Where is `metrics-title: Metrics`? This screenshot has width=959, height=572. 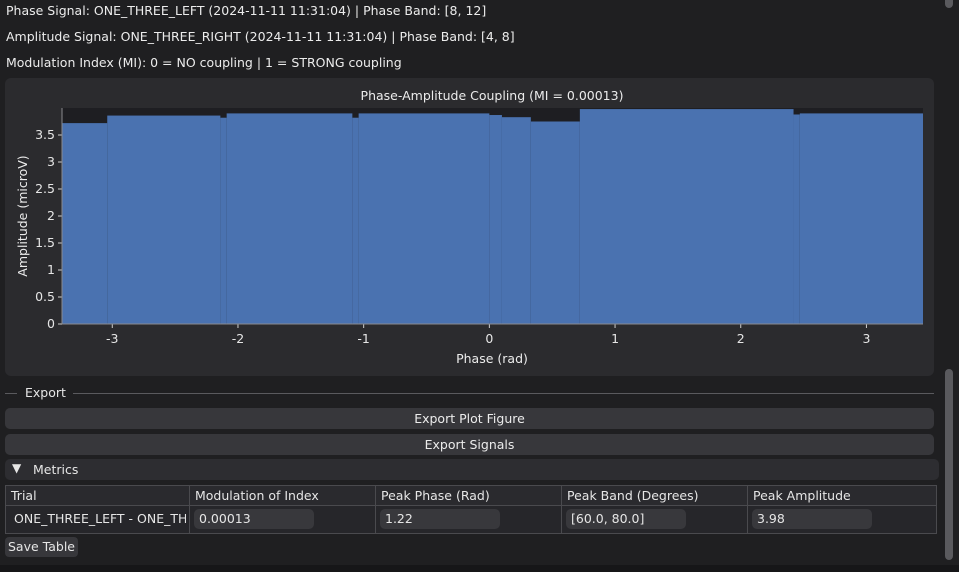 metrics-title: Metrics is located at coordinates (56, 469).